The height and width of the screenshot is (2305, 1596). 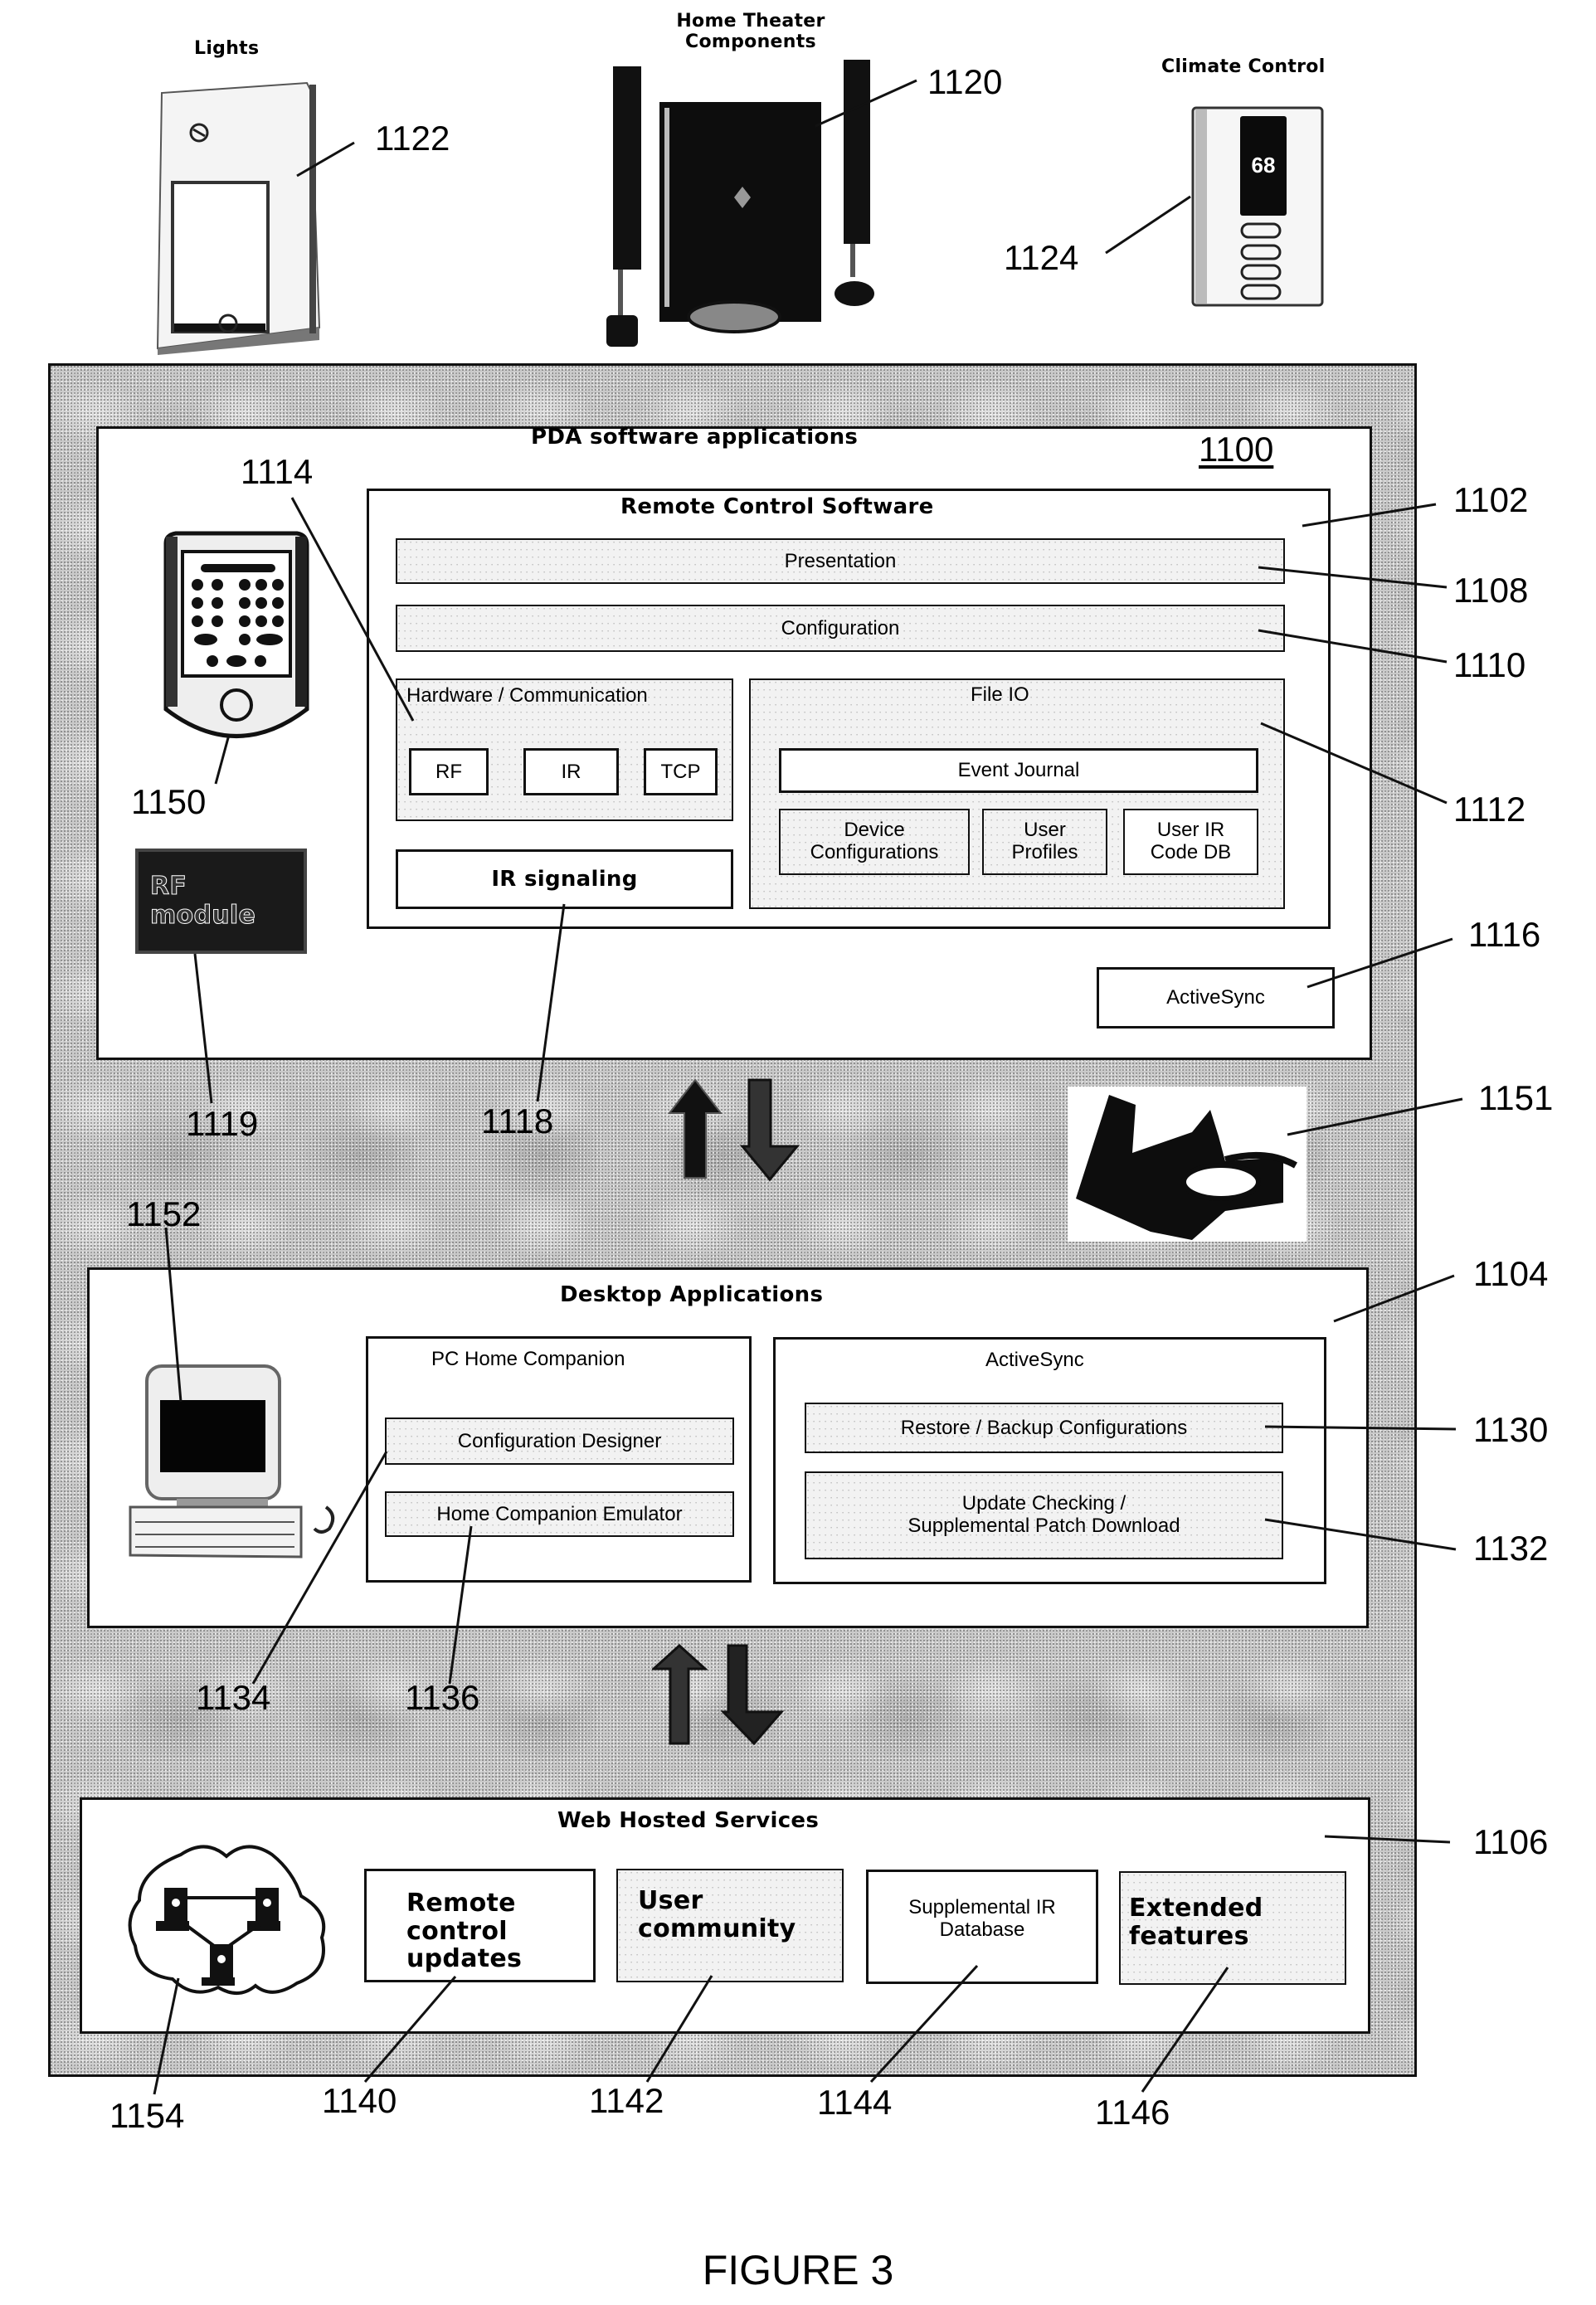 I want to click on ref-1136: 1136, so click(x=443, y=1697).